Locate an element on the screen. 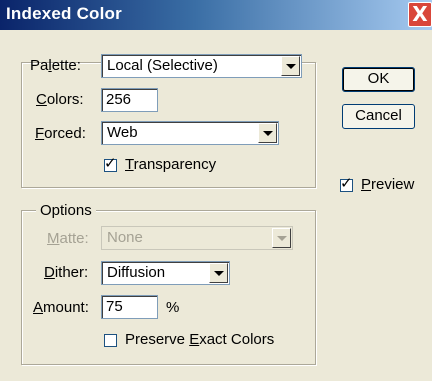 The image size is (432, 381). close-button: X is located at coordinates (420, 14).